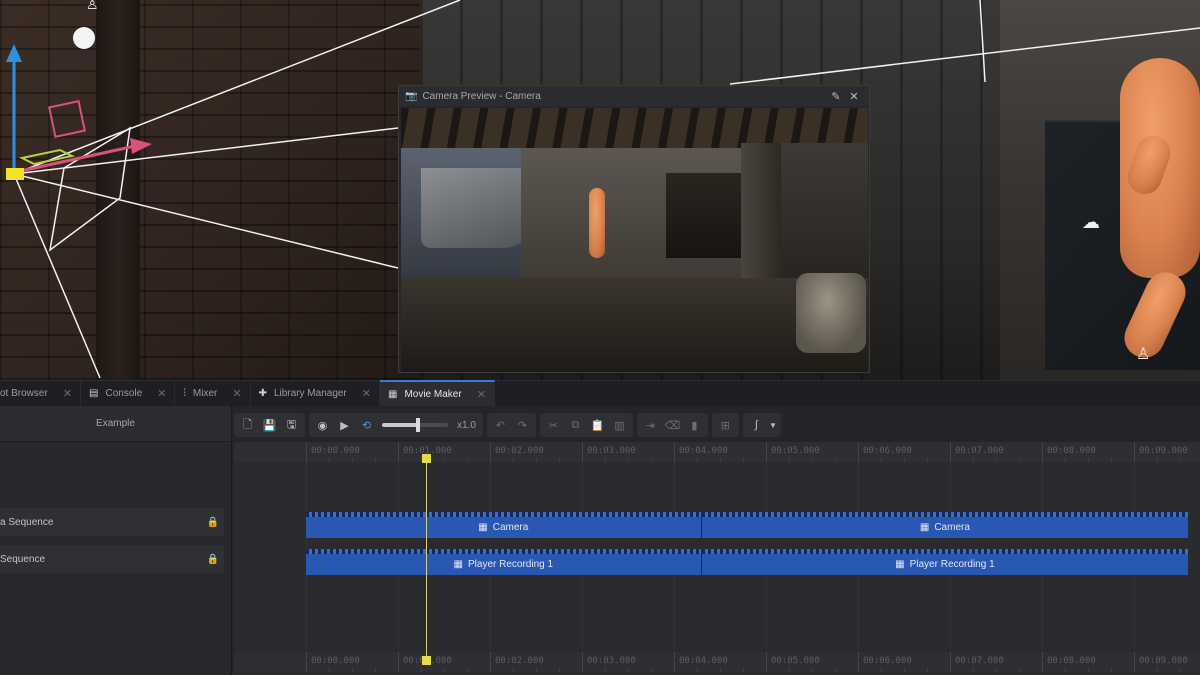 Image resolution: width=1200 pixels, height=675 pixels. What do you see at coordinates (611, 661) in the screenshot?
I see `ruler-tick-label: 00:03.000` at bounding box center [611, 661].